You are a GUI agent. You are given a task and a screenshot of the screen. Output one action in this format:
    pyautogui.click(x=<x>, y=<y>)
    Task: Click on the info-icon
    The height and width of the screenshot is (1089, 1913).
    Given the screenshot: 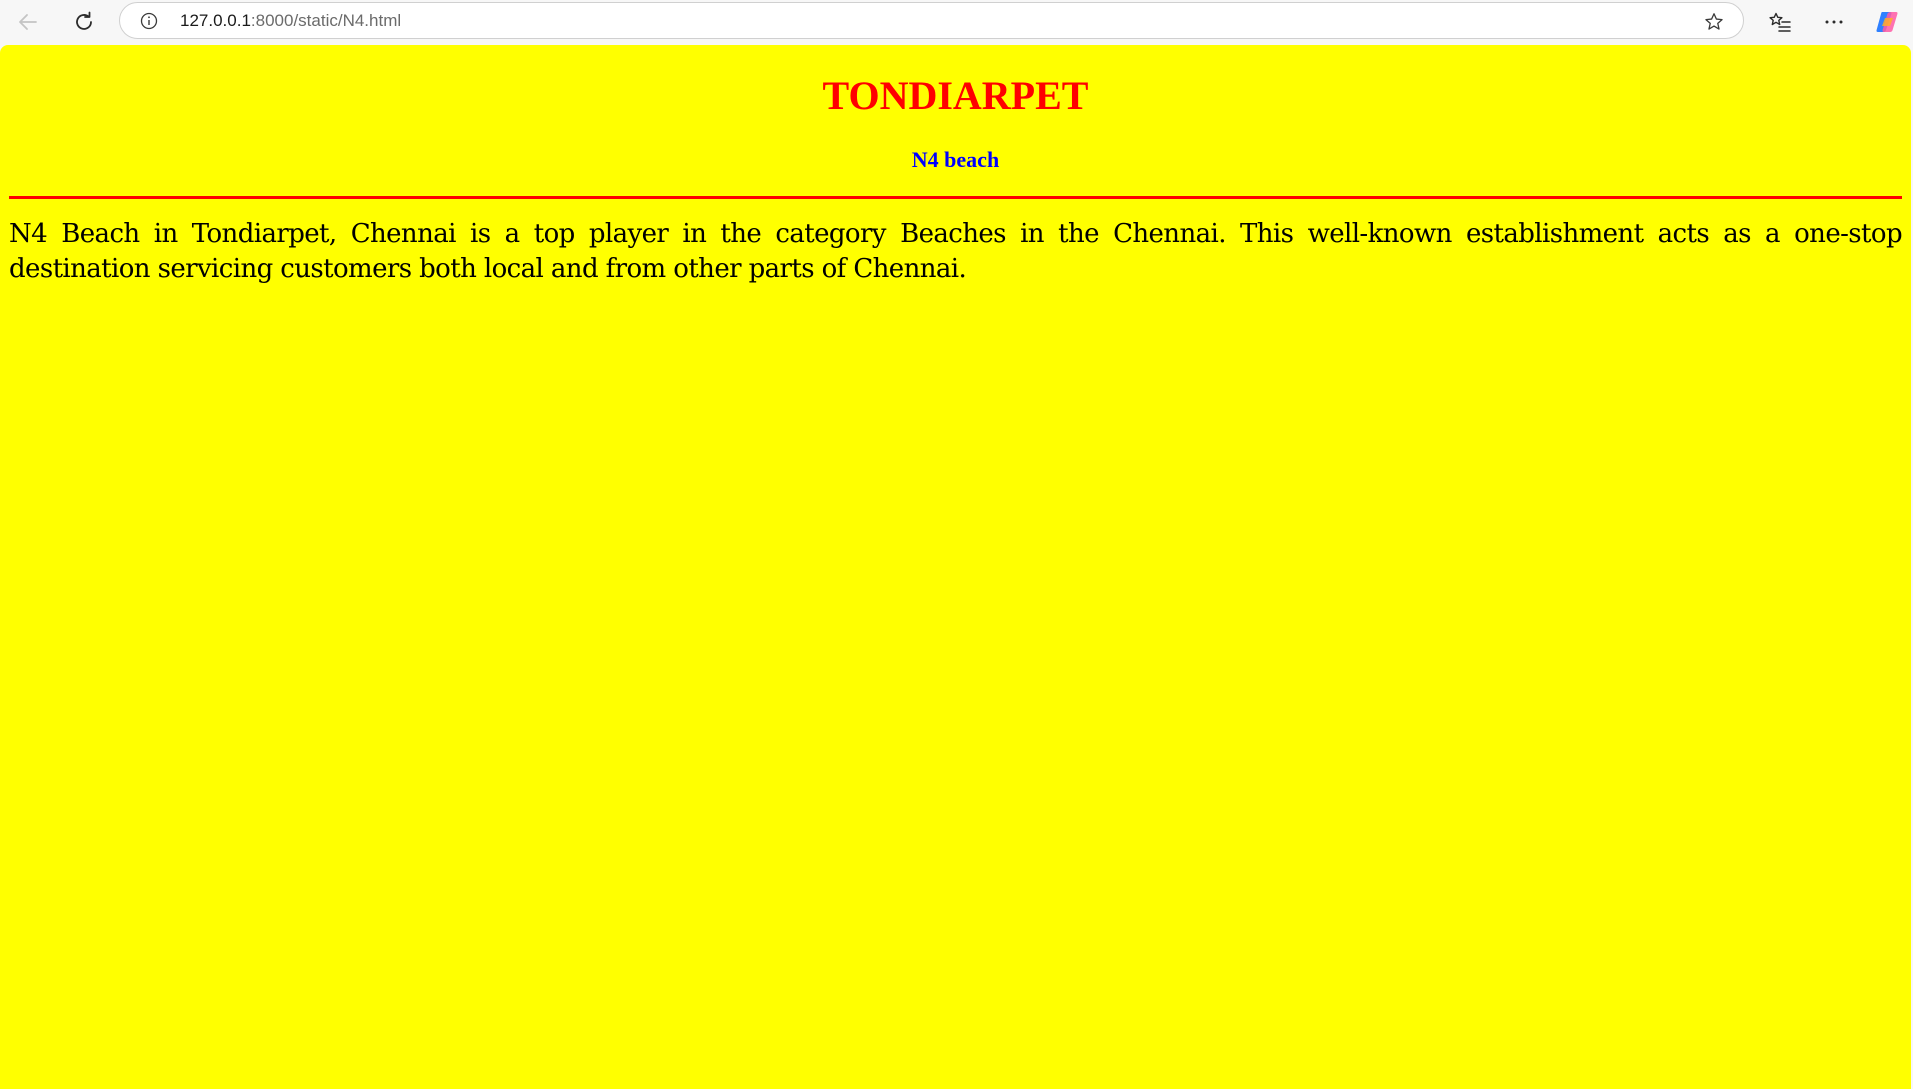 What is the action you would take?
    pyautogui.click(x=149, y=21)
    